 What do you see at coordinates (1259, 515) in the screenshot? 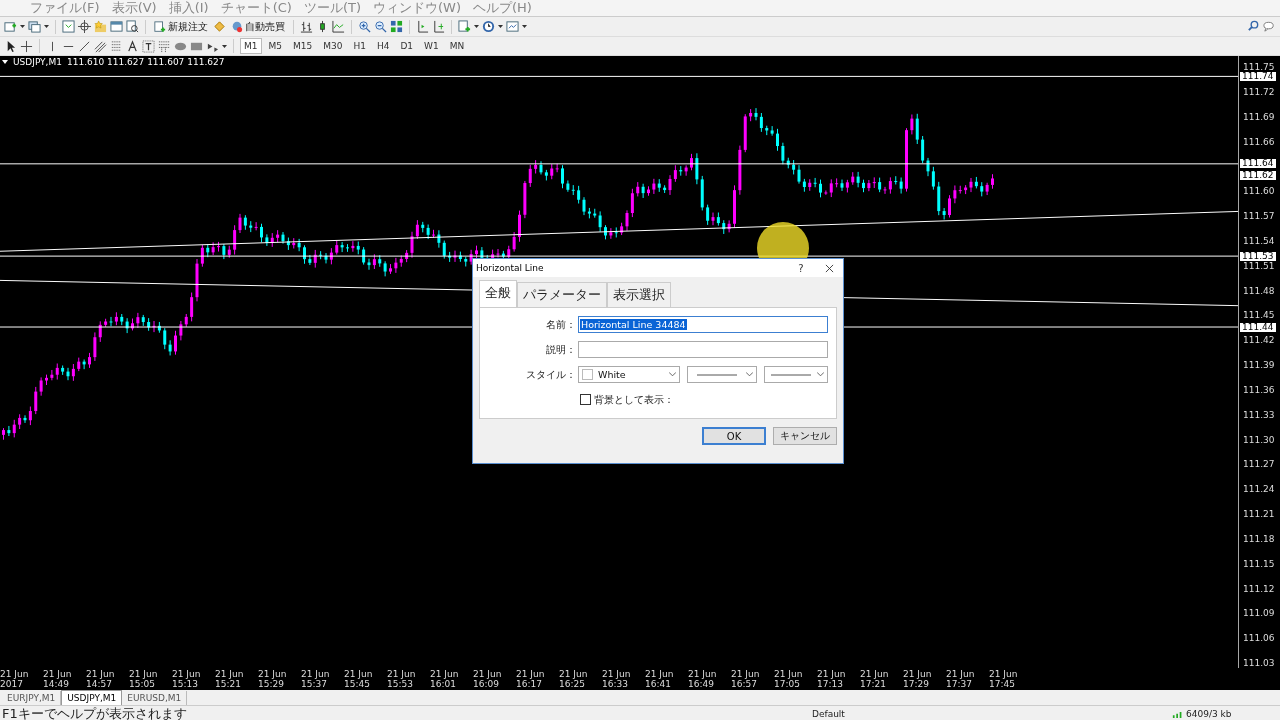
I see `price-label: 111.21` at bounding box center [1259, 515].